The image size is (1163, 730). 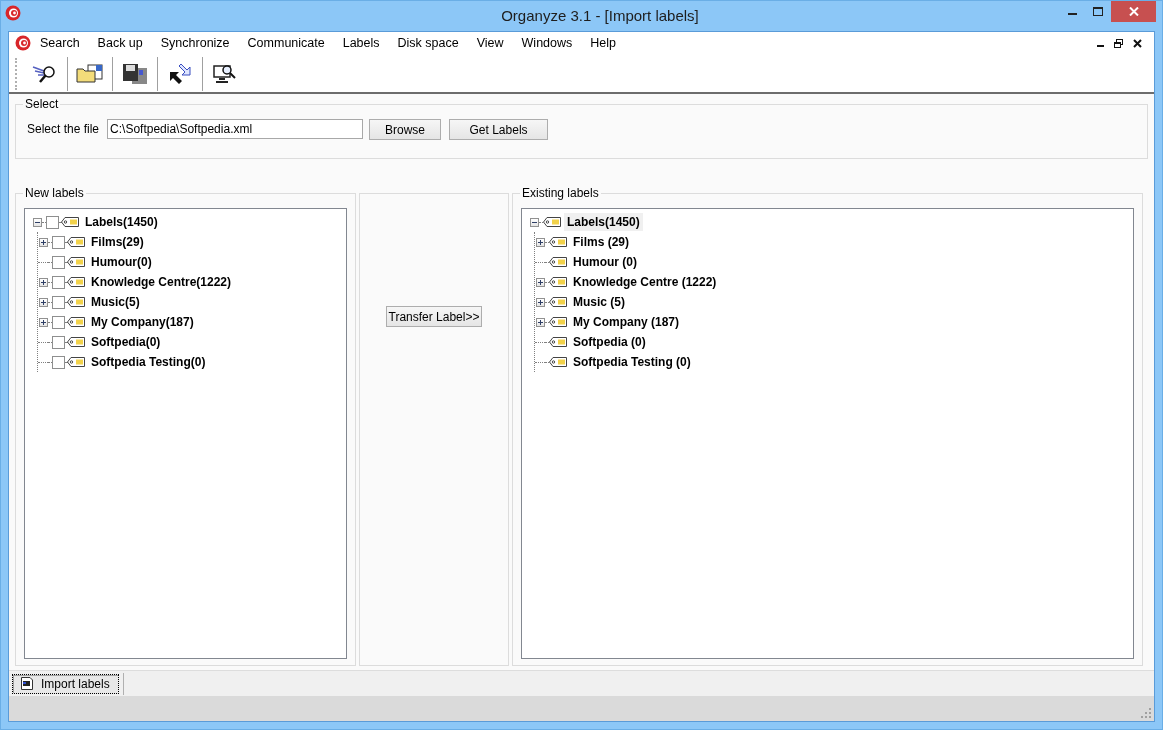 What do you see at coordinates (90, 73) in the screenshot?
I see `folder-icon` at bounding box center [90, 73].